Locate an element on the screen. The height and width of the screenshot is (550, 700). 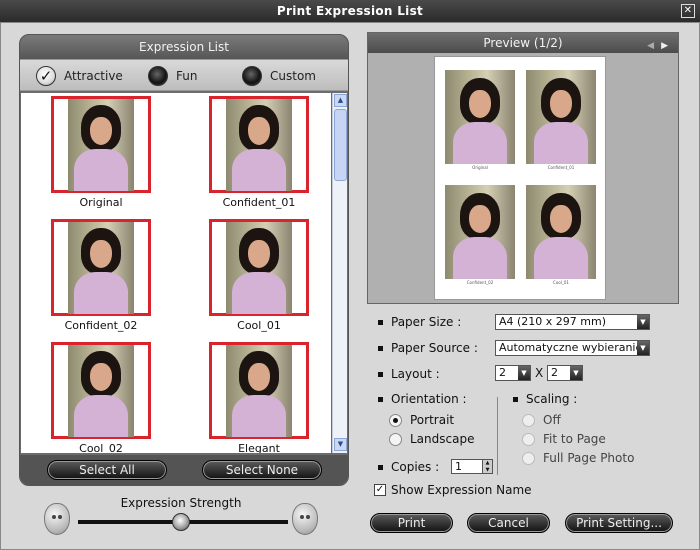
scroll-thumb is located at coordinates (340, 145).